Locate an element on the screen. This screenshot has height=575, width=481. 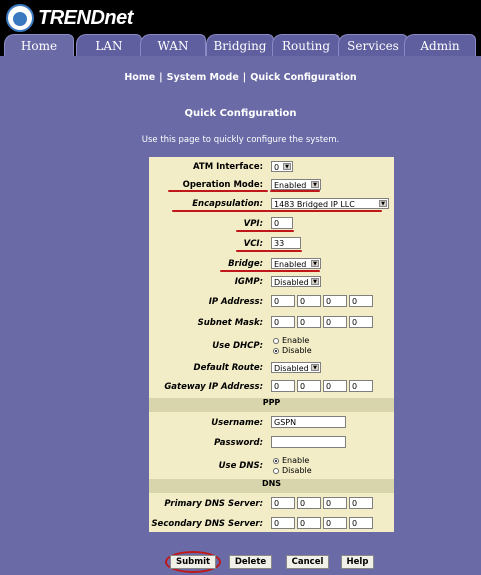
gateway-ip-label: Gateway IP Address: is located at coordinates (213, 387).